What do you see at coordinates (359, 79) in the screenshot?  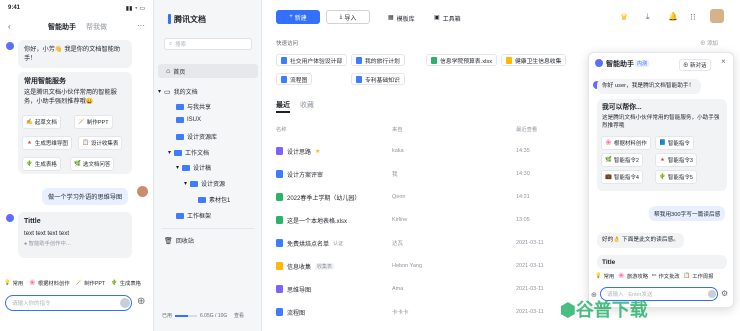 I see `doc-icon` at bounding box center [359, 79].